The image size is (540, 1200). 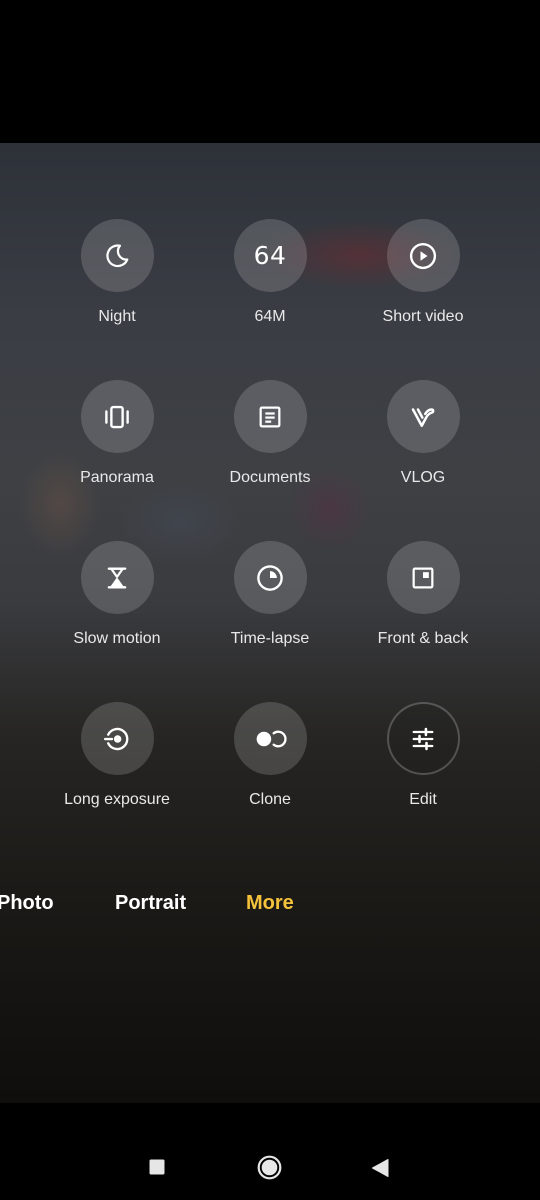 I want to click on mode-short-video: Short video, so click(x=423, y=272).